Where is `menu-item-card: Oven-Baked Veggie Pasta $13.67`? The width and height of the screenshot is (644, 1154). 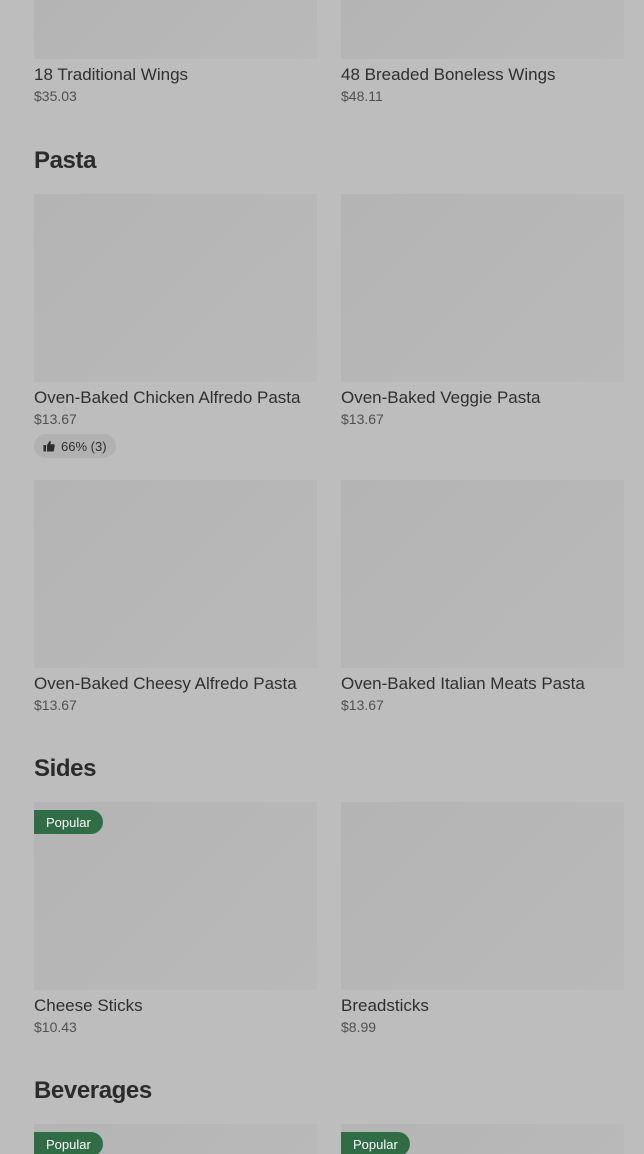
menu-item-card: Oven-Baked Veggie Pasta $13.67 is located at coordinates (482, 326).